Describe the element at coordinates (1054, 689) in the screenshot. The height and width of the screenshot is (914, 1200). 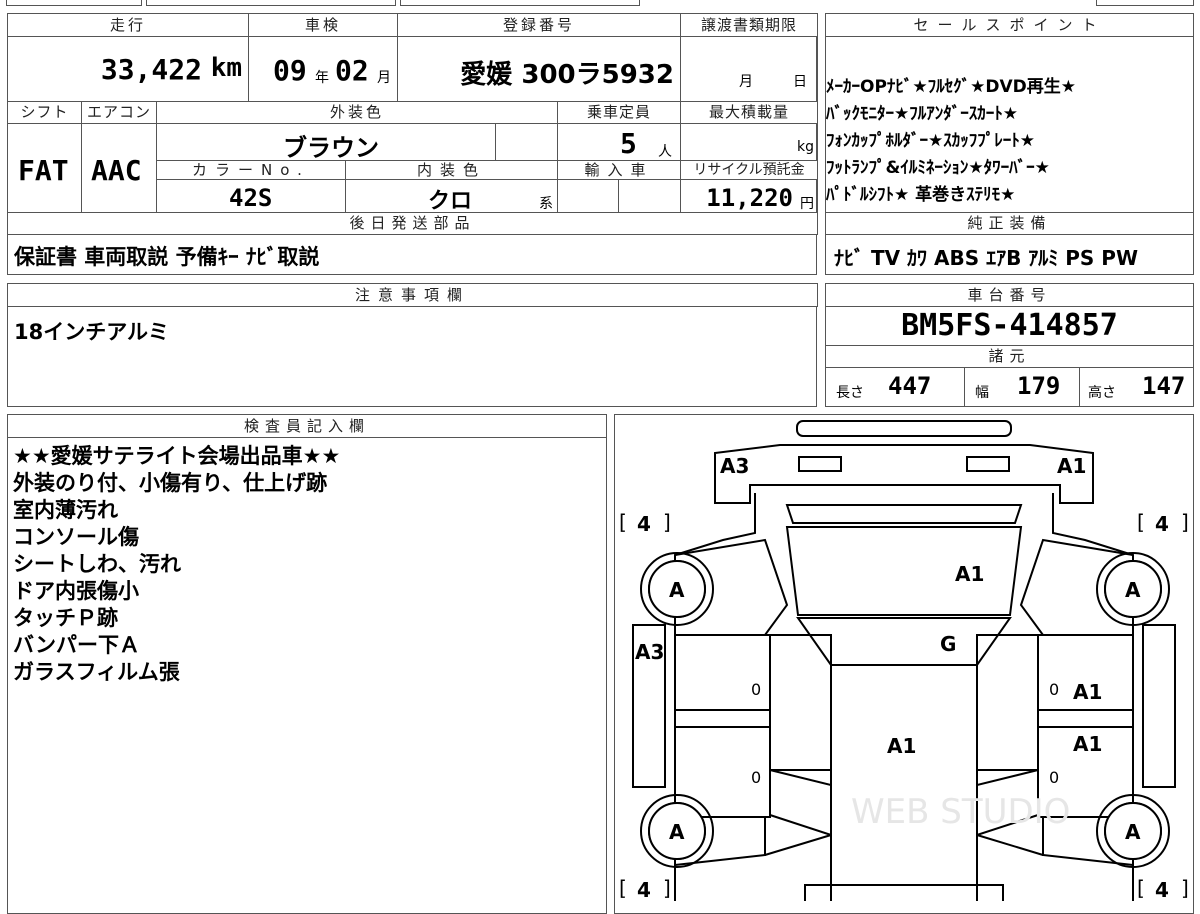
I see `mark-right-front-door-num: 0` at that location.